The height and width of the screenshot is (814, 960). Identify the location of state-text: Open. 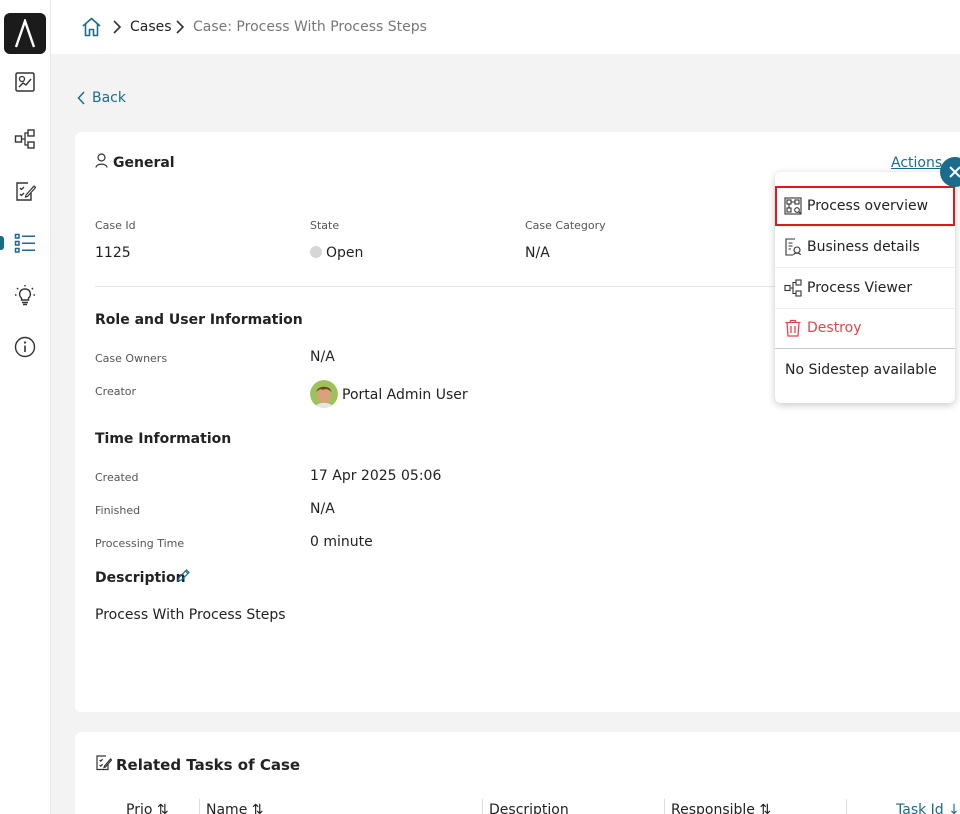
(345, 253).